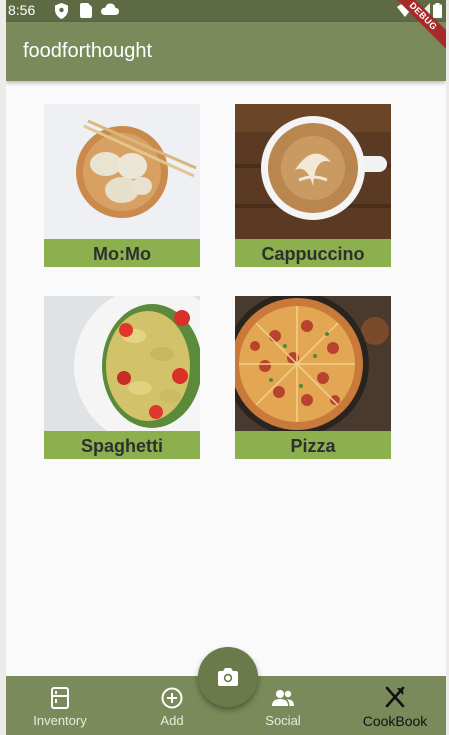 This screenshot has height=735, width=449. Describe the element at coordinates (226, 11) in the screenshot. I see `status-bar: 8:56` at that location.